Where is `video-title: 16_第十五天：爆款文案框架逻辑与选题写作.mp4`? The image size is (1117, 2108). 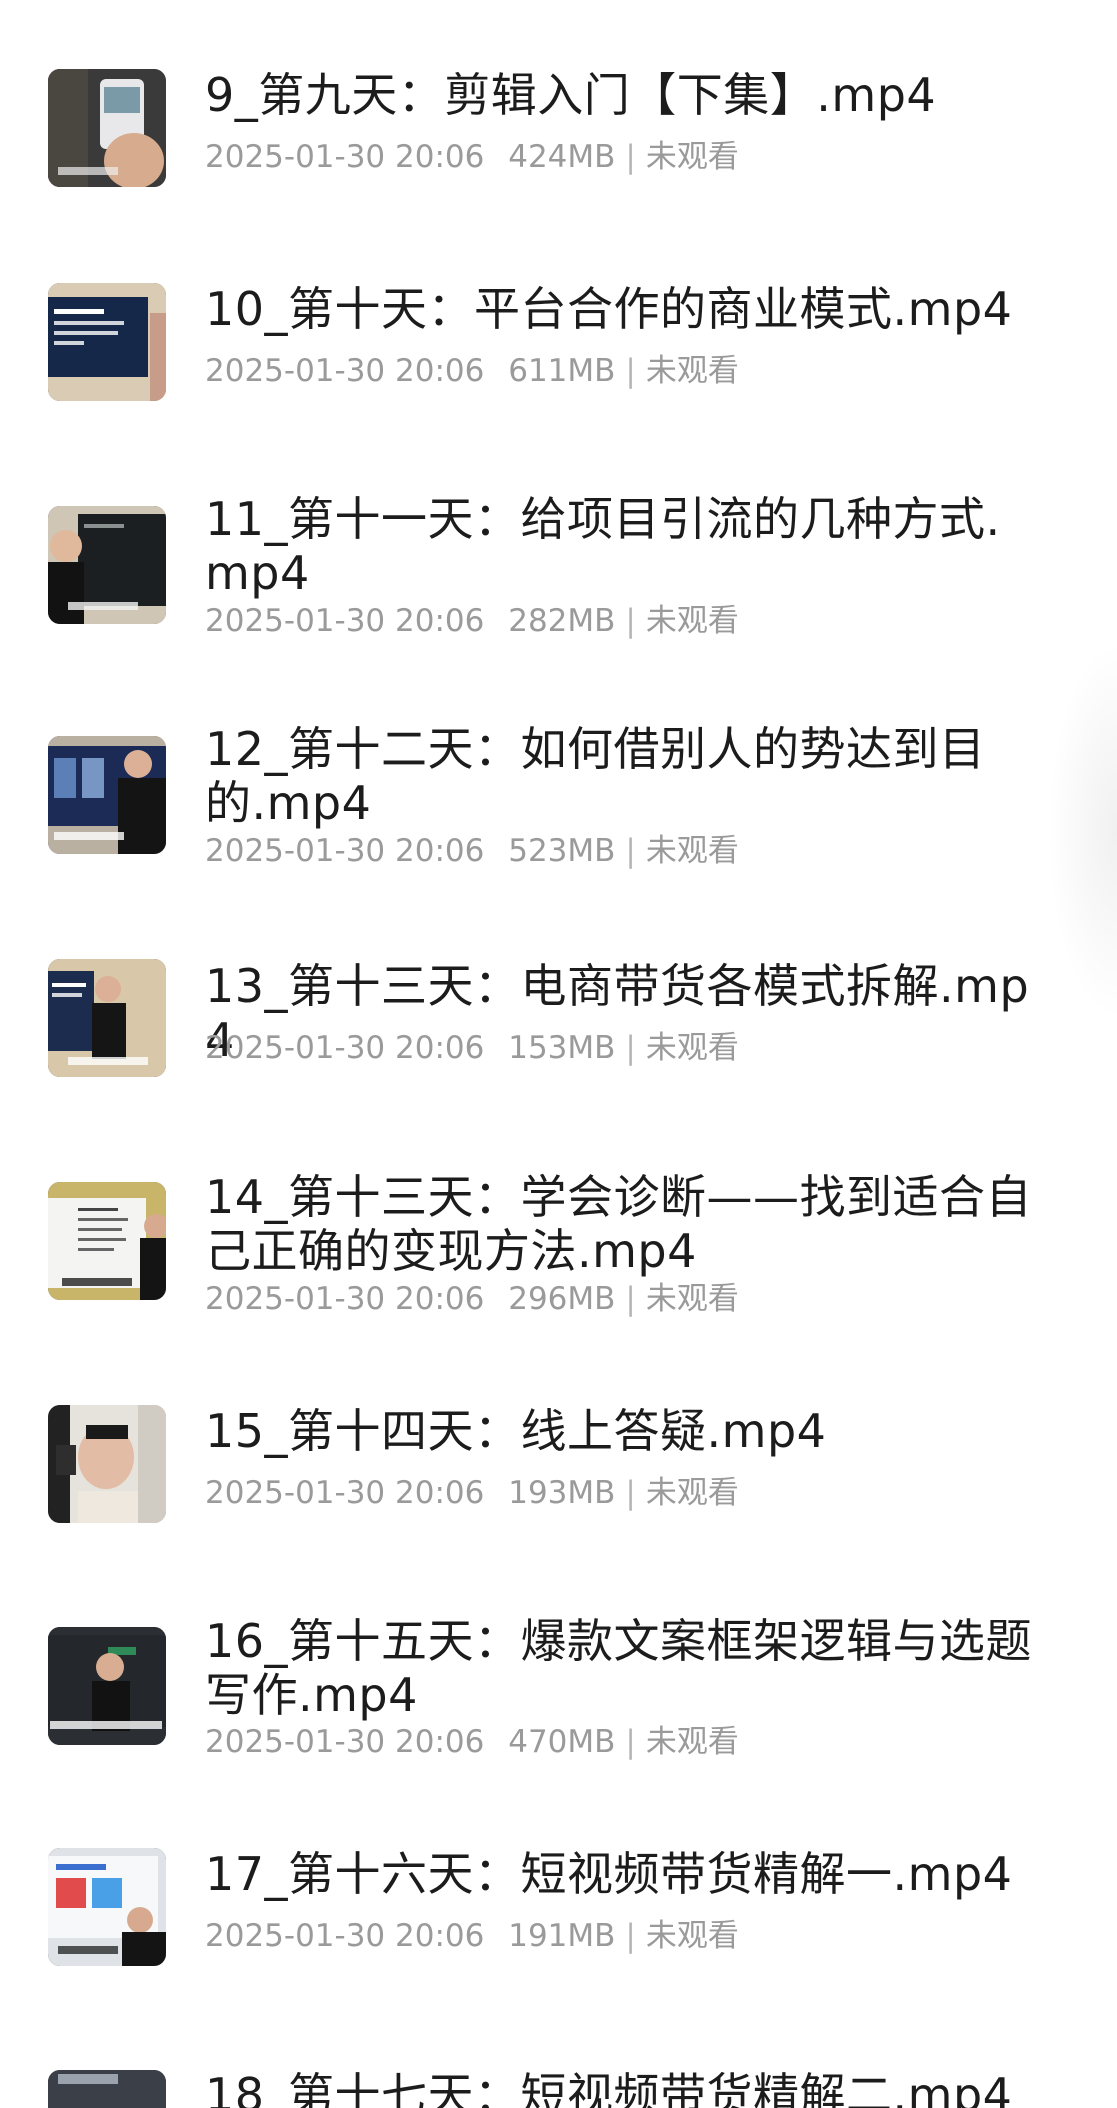
video-title: 16_第十五天：爆款文案框架逻辑与选题写作.mp4 is located at coordinates (625, 1668).